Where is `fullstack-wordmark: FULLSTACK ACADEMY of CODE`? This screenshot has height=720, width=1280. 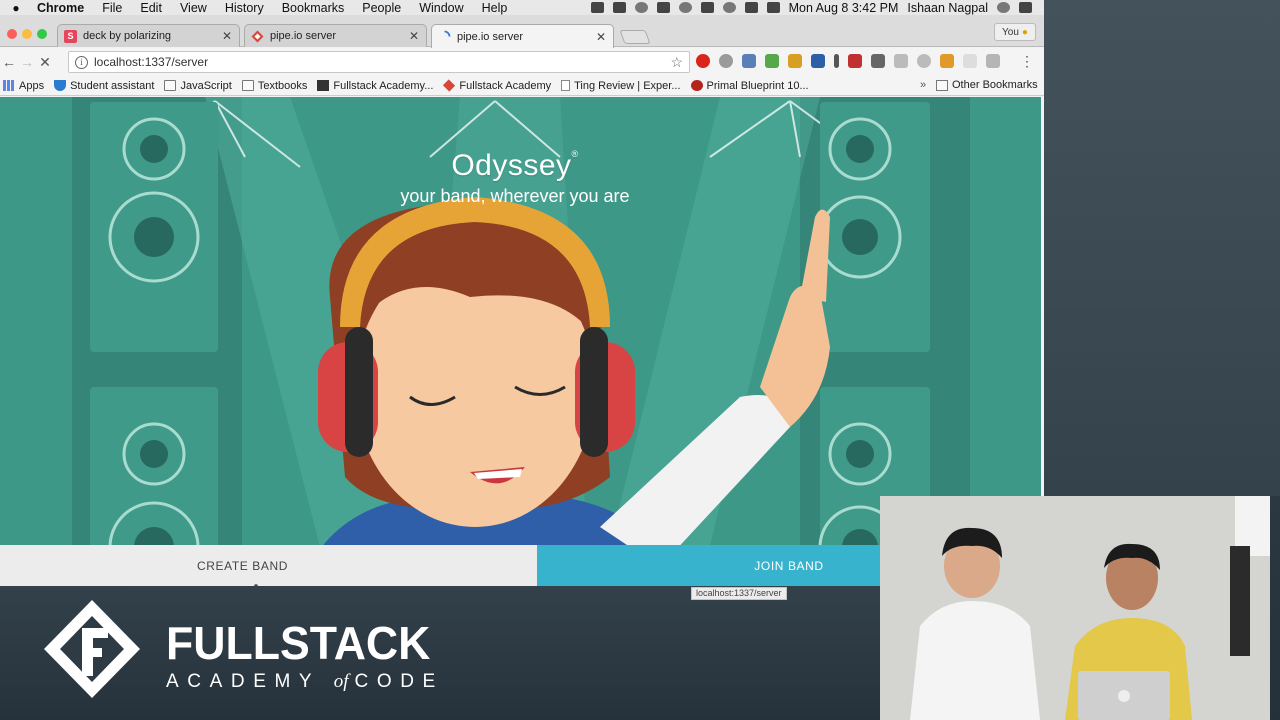 fullstack-wordmark: FULLSTACK ACADEMY of CODE is located at coordinates (305, 655).